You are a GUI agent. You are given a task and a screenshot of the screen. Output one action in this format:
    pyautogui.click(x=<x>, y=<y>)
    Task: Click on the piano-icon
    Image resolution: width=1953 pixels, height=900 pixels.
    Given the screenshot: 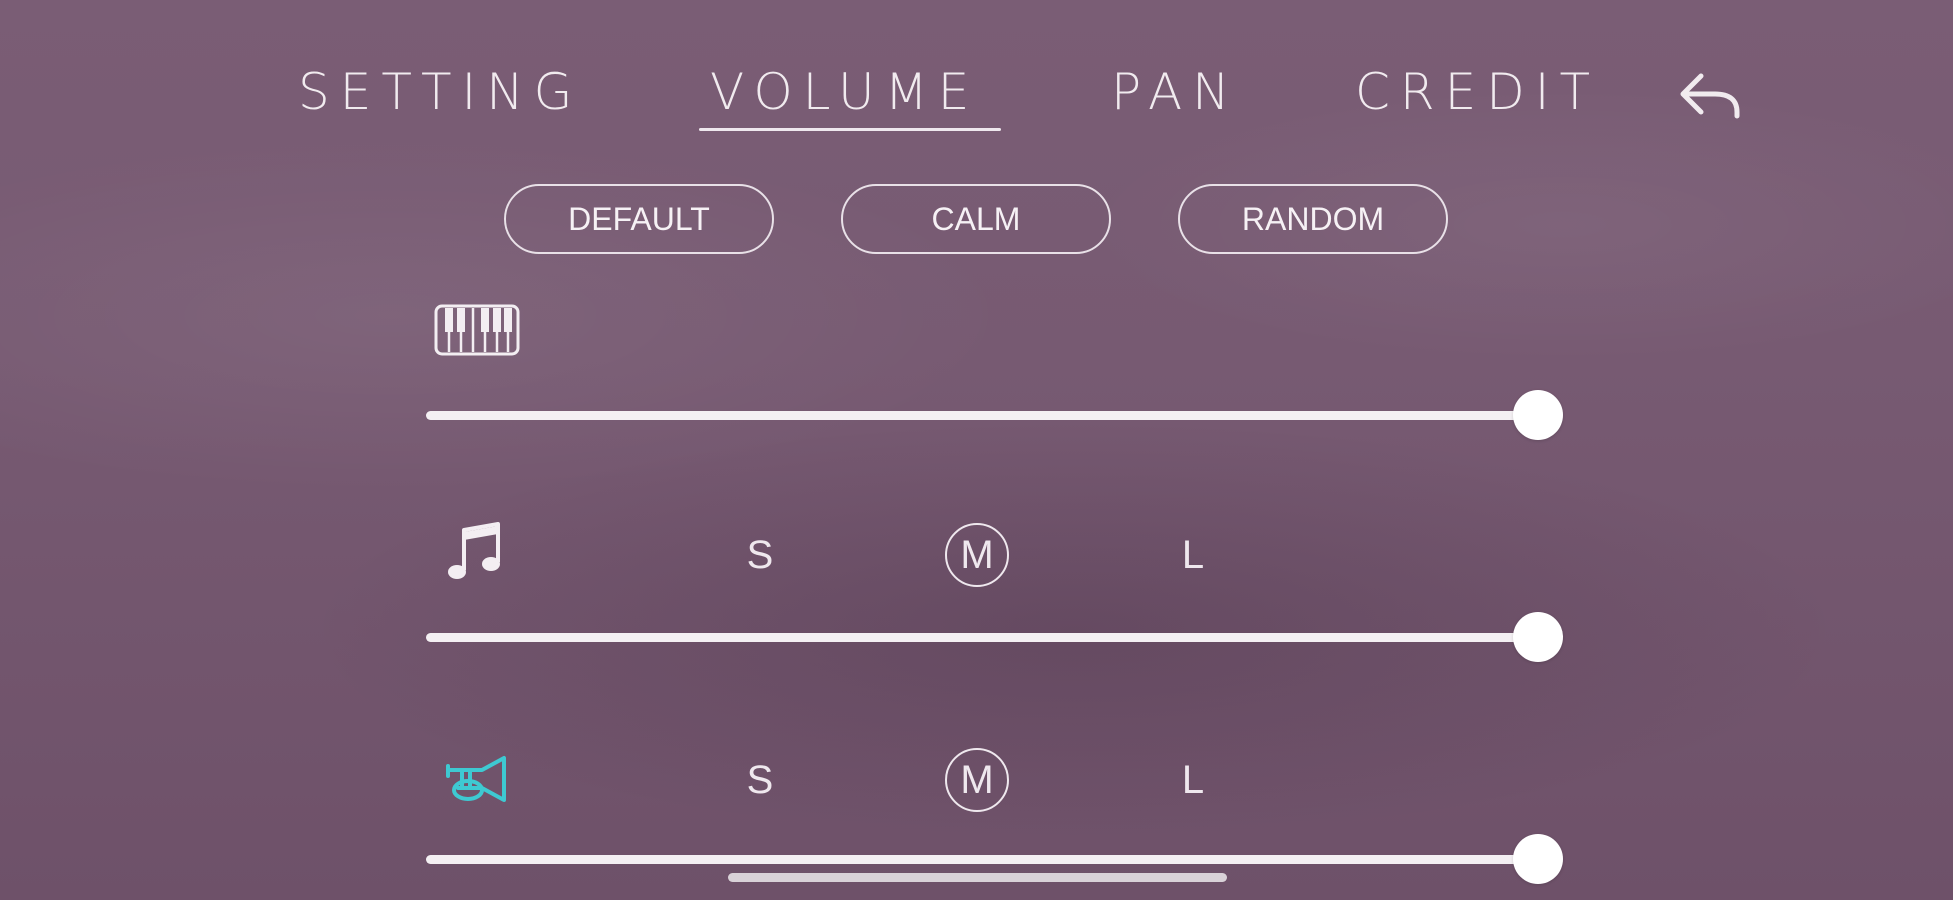 What is the action you would take?
    pyautogui.click(x=477, y=330)
    